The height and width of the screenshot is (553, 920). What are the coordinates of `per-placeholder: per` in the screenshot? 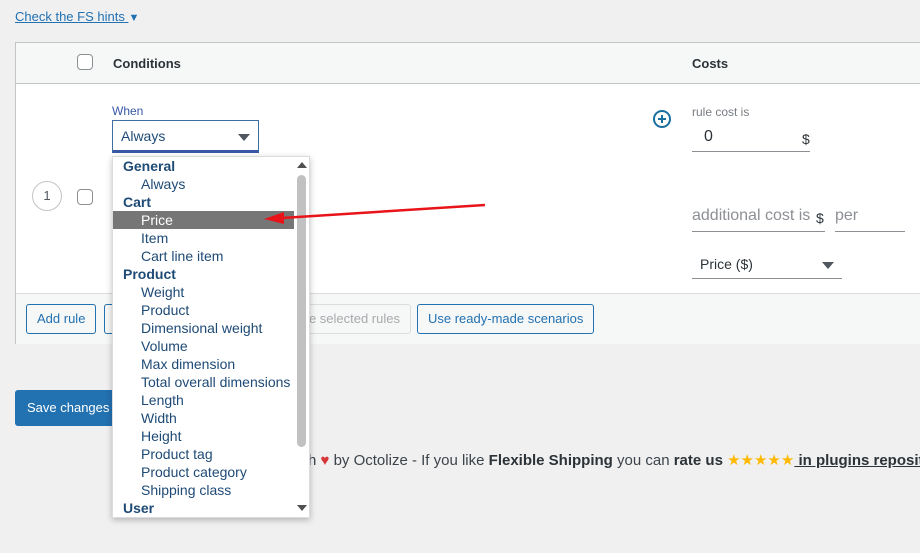 It's located at (847, 215).